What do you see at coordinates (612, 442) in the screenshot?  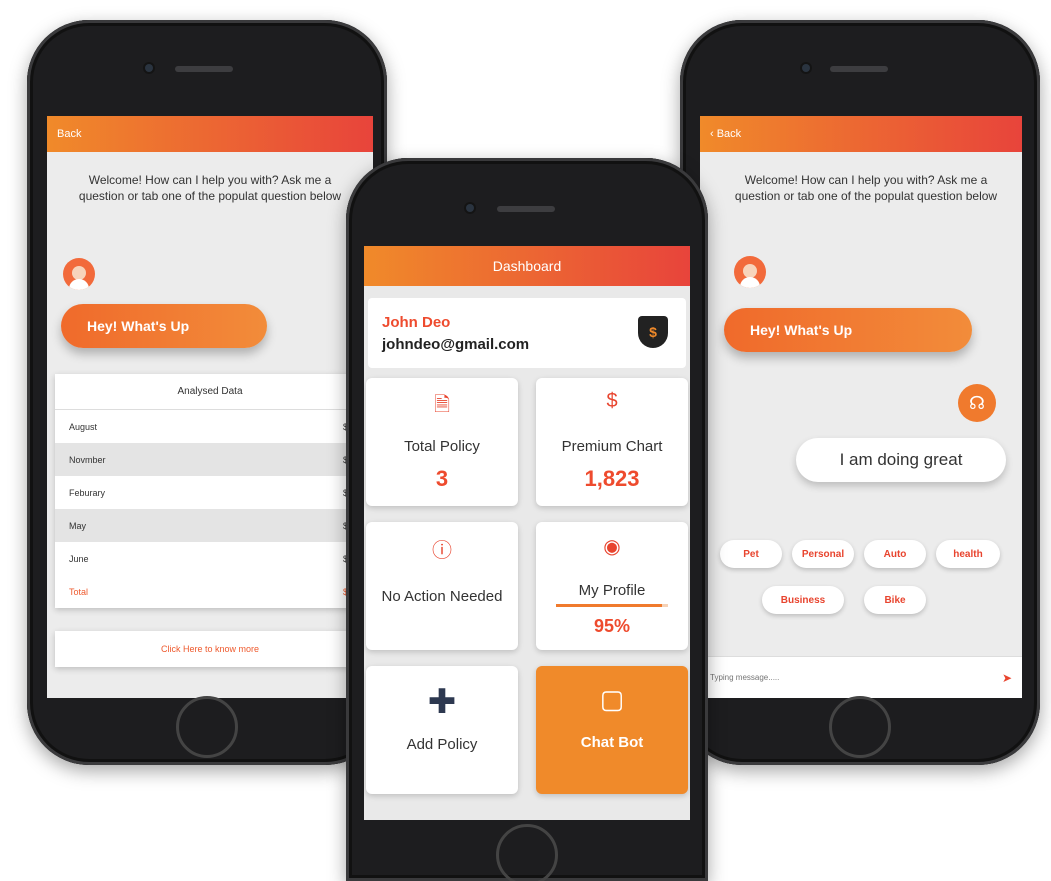 I see `premium-chart-tile: $ Premium Chart 1,823` at bounding box center [612, 442].